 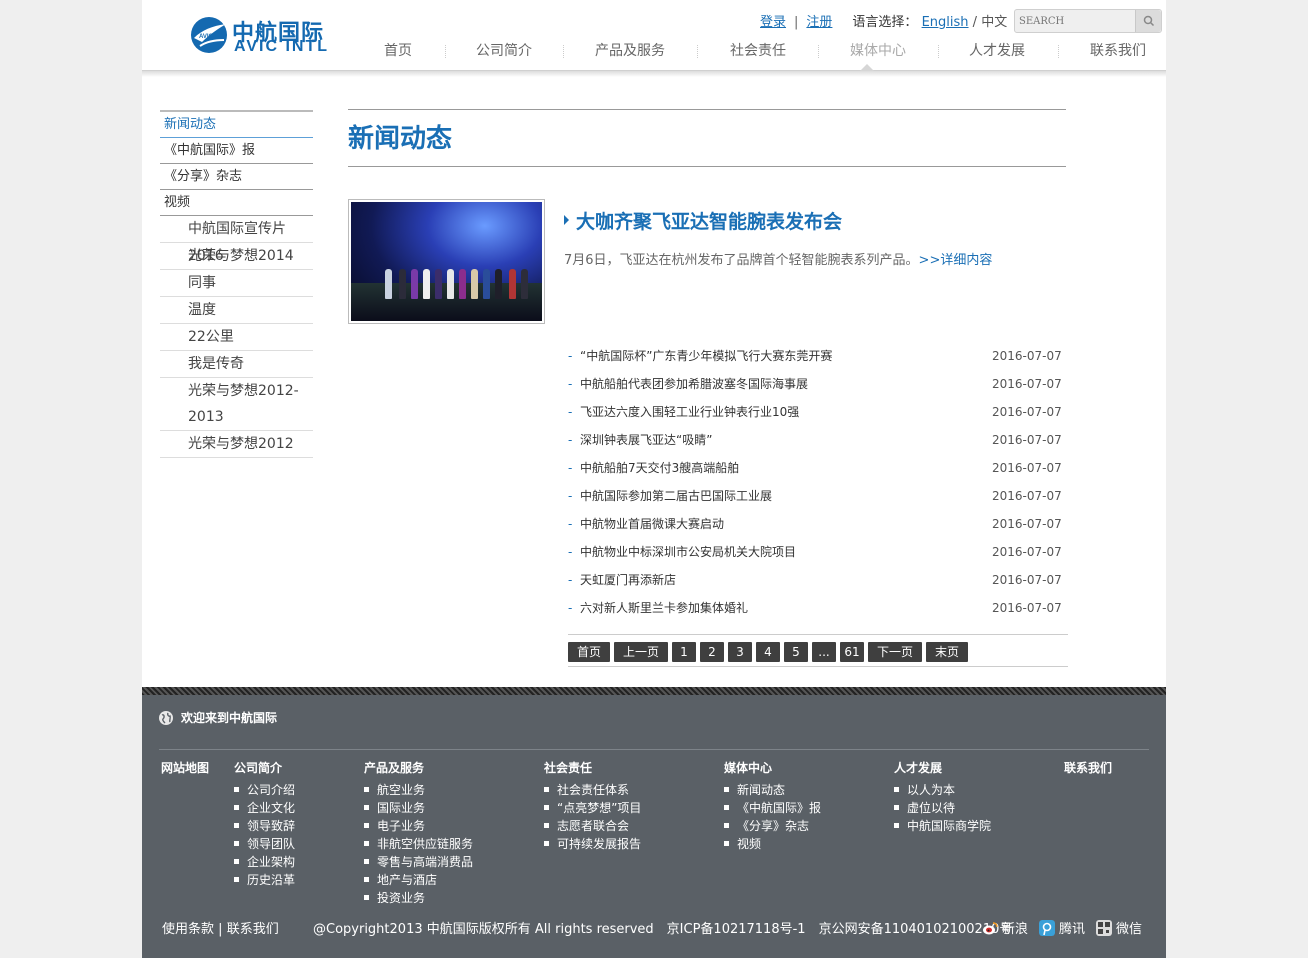 I want to click on footer-col-head: 社会责任, so click(x=592, y=770).